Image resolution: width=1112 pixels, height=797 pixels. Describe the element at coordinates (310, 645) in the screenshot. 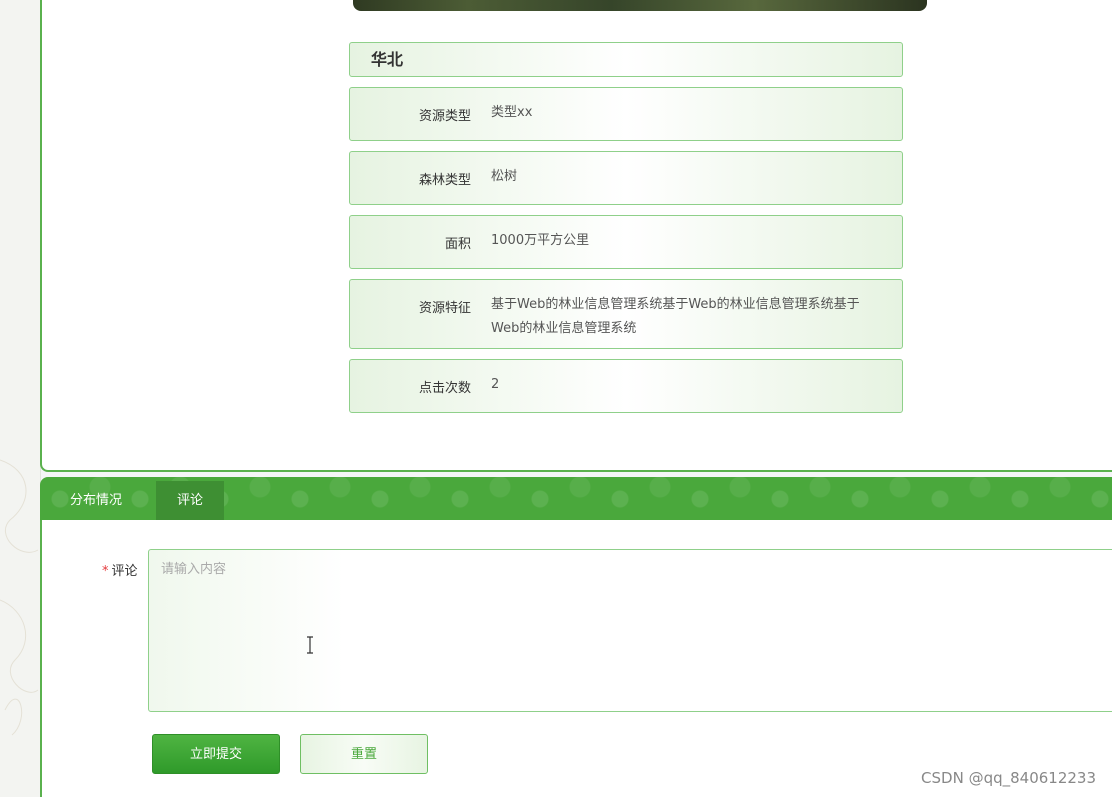

I see `text-cursor-icon` at that location.